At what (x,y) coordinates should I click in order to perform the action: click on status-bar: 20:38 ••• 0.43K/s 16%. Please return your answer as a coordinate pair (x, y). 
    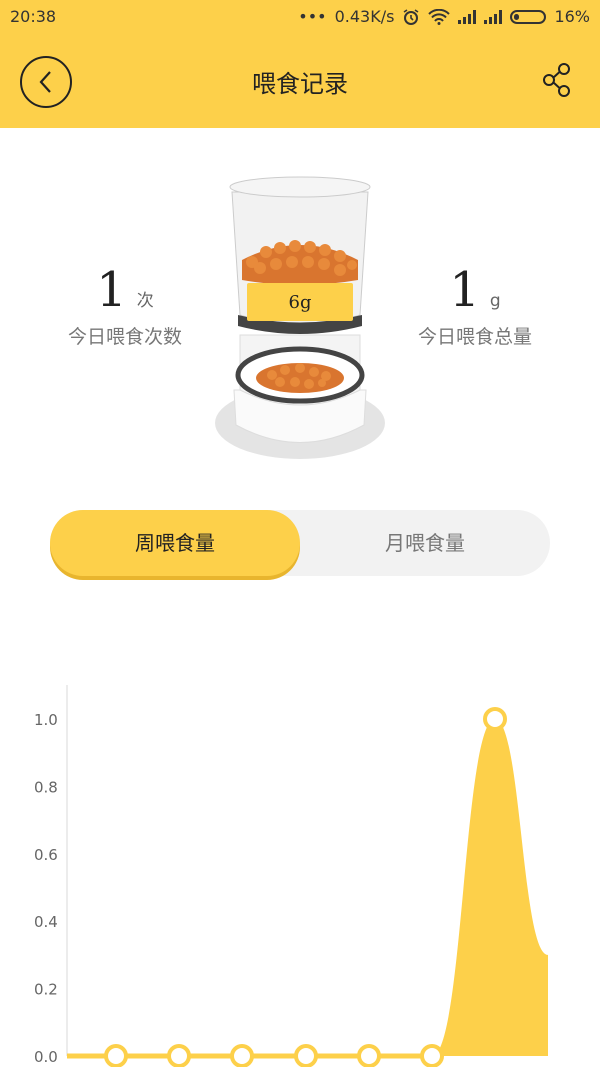
    Looking at the image, I should click on (300, 17).